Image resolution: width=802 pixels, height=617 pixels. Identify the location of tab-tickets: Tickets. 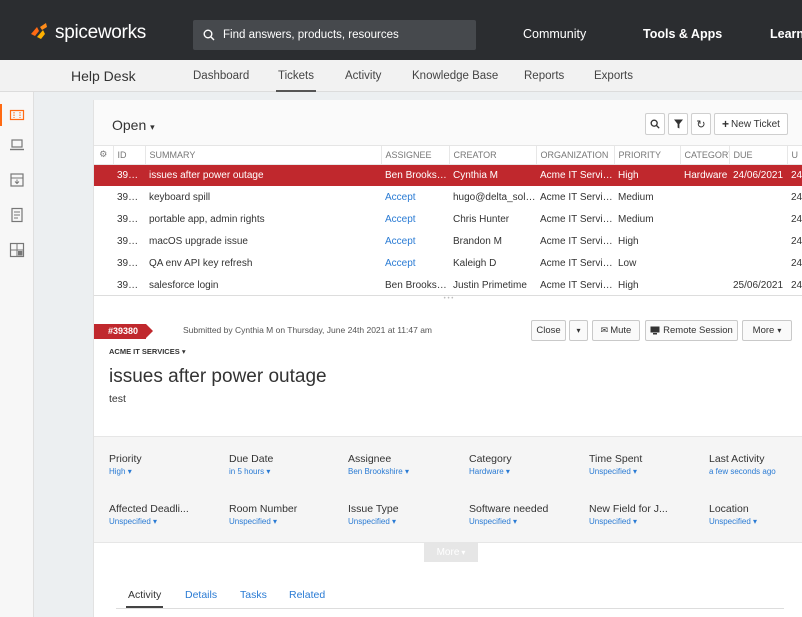
(296, 81).